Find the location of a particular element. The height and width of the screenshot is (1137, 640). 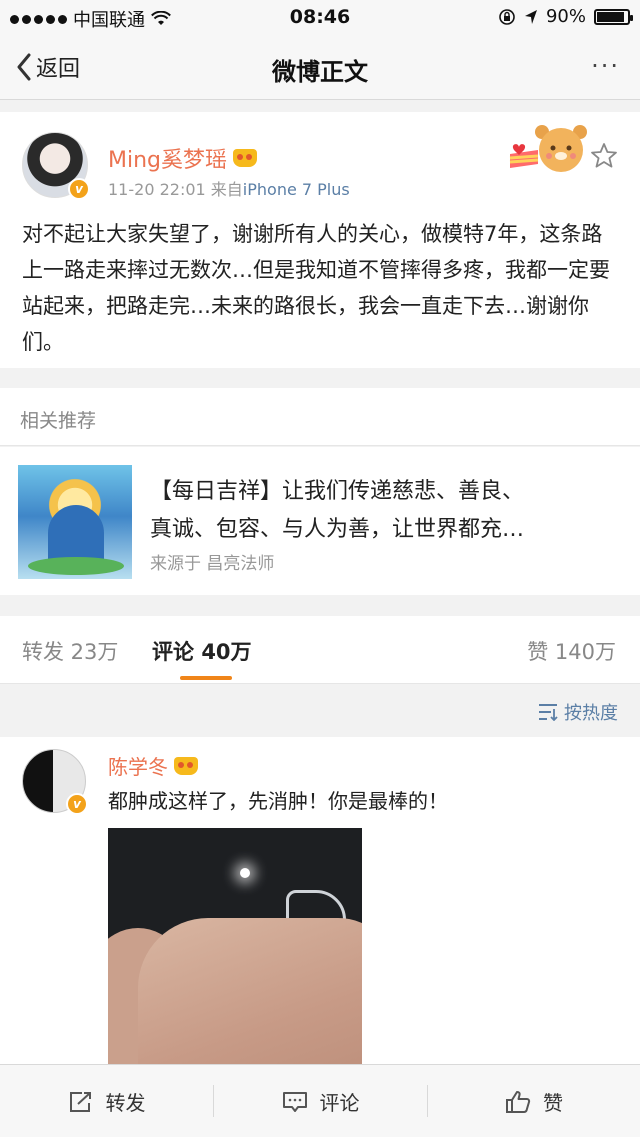

post-time: 11-20 22:01 is located at coordinates (157, 189).